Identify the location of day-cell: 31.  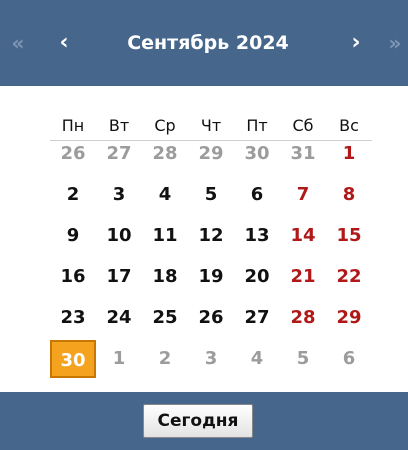
(303, 154).